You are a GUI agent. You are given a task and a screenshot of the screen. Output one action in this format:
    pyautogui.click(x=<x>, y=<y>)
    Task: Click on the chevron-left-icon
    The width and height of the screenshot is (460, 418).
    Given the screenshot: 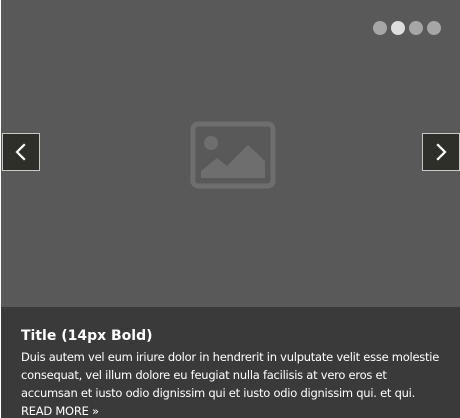 What is the action you would take?
    pyautogui.click(x=20, y=152)
    